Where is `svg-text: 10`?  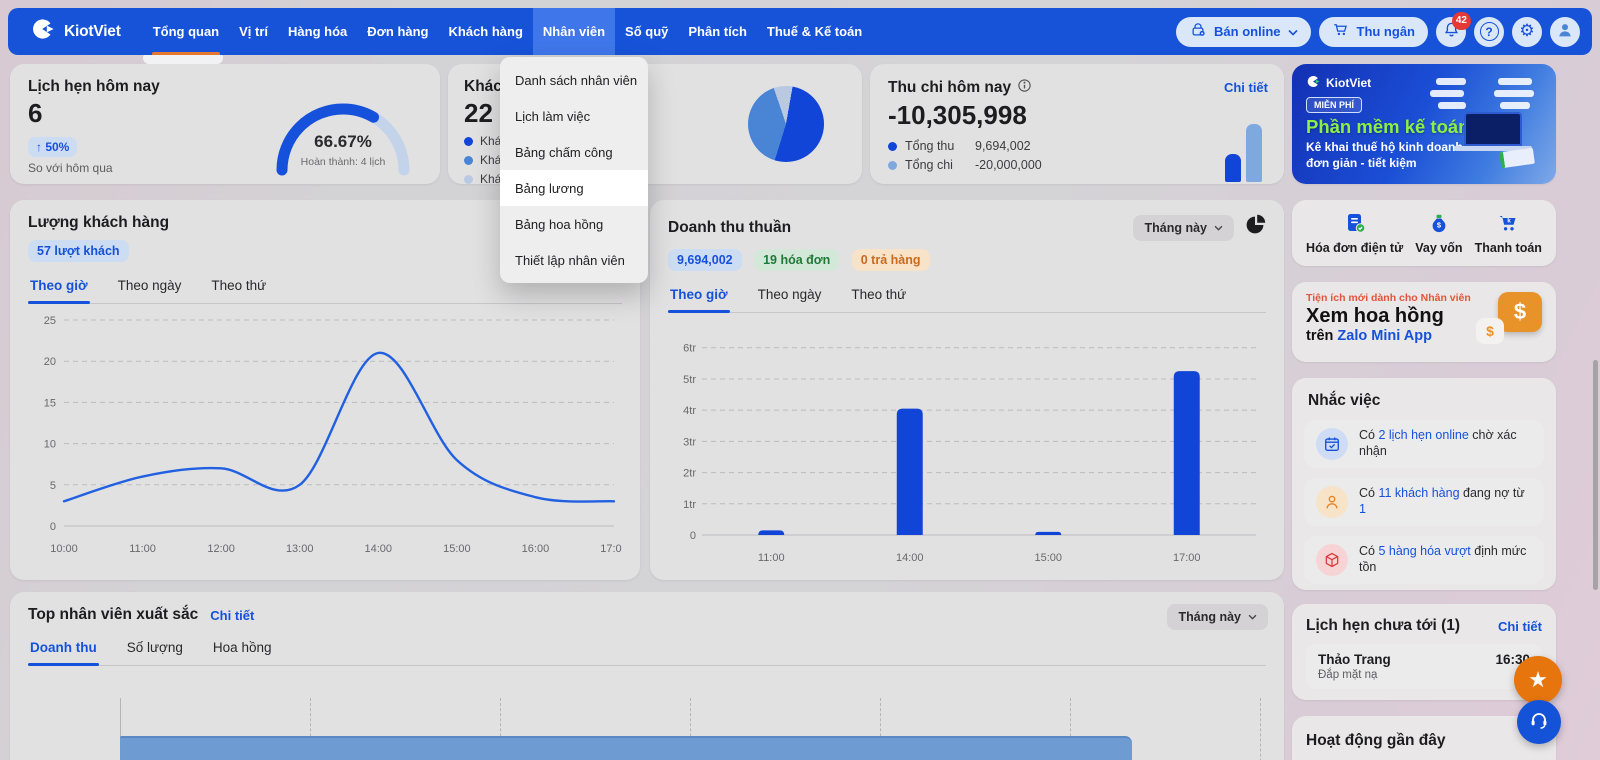
svg-text: 10 is located at coordinates (50, 445).